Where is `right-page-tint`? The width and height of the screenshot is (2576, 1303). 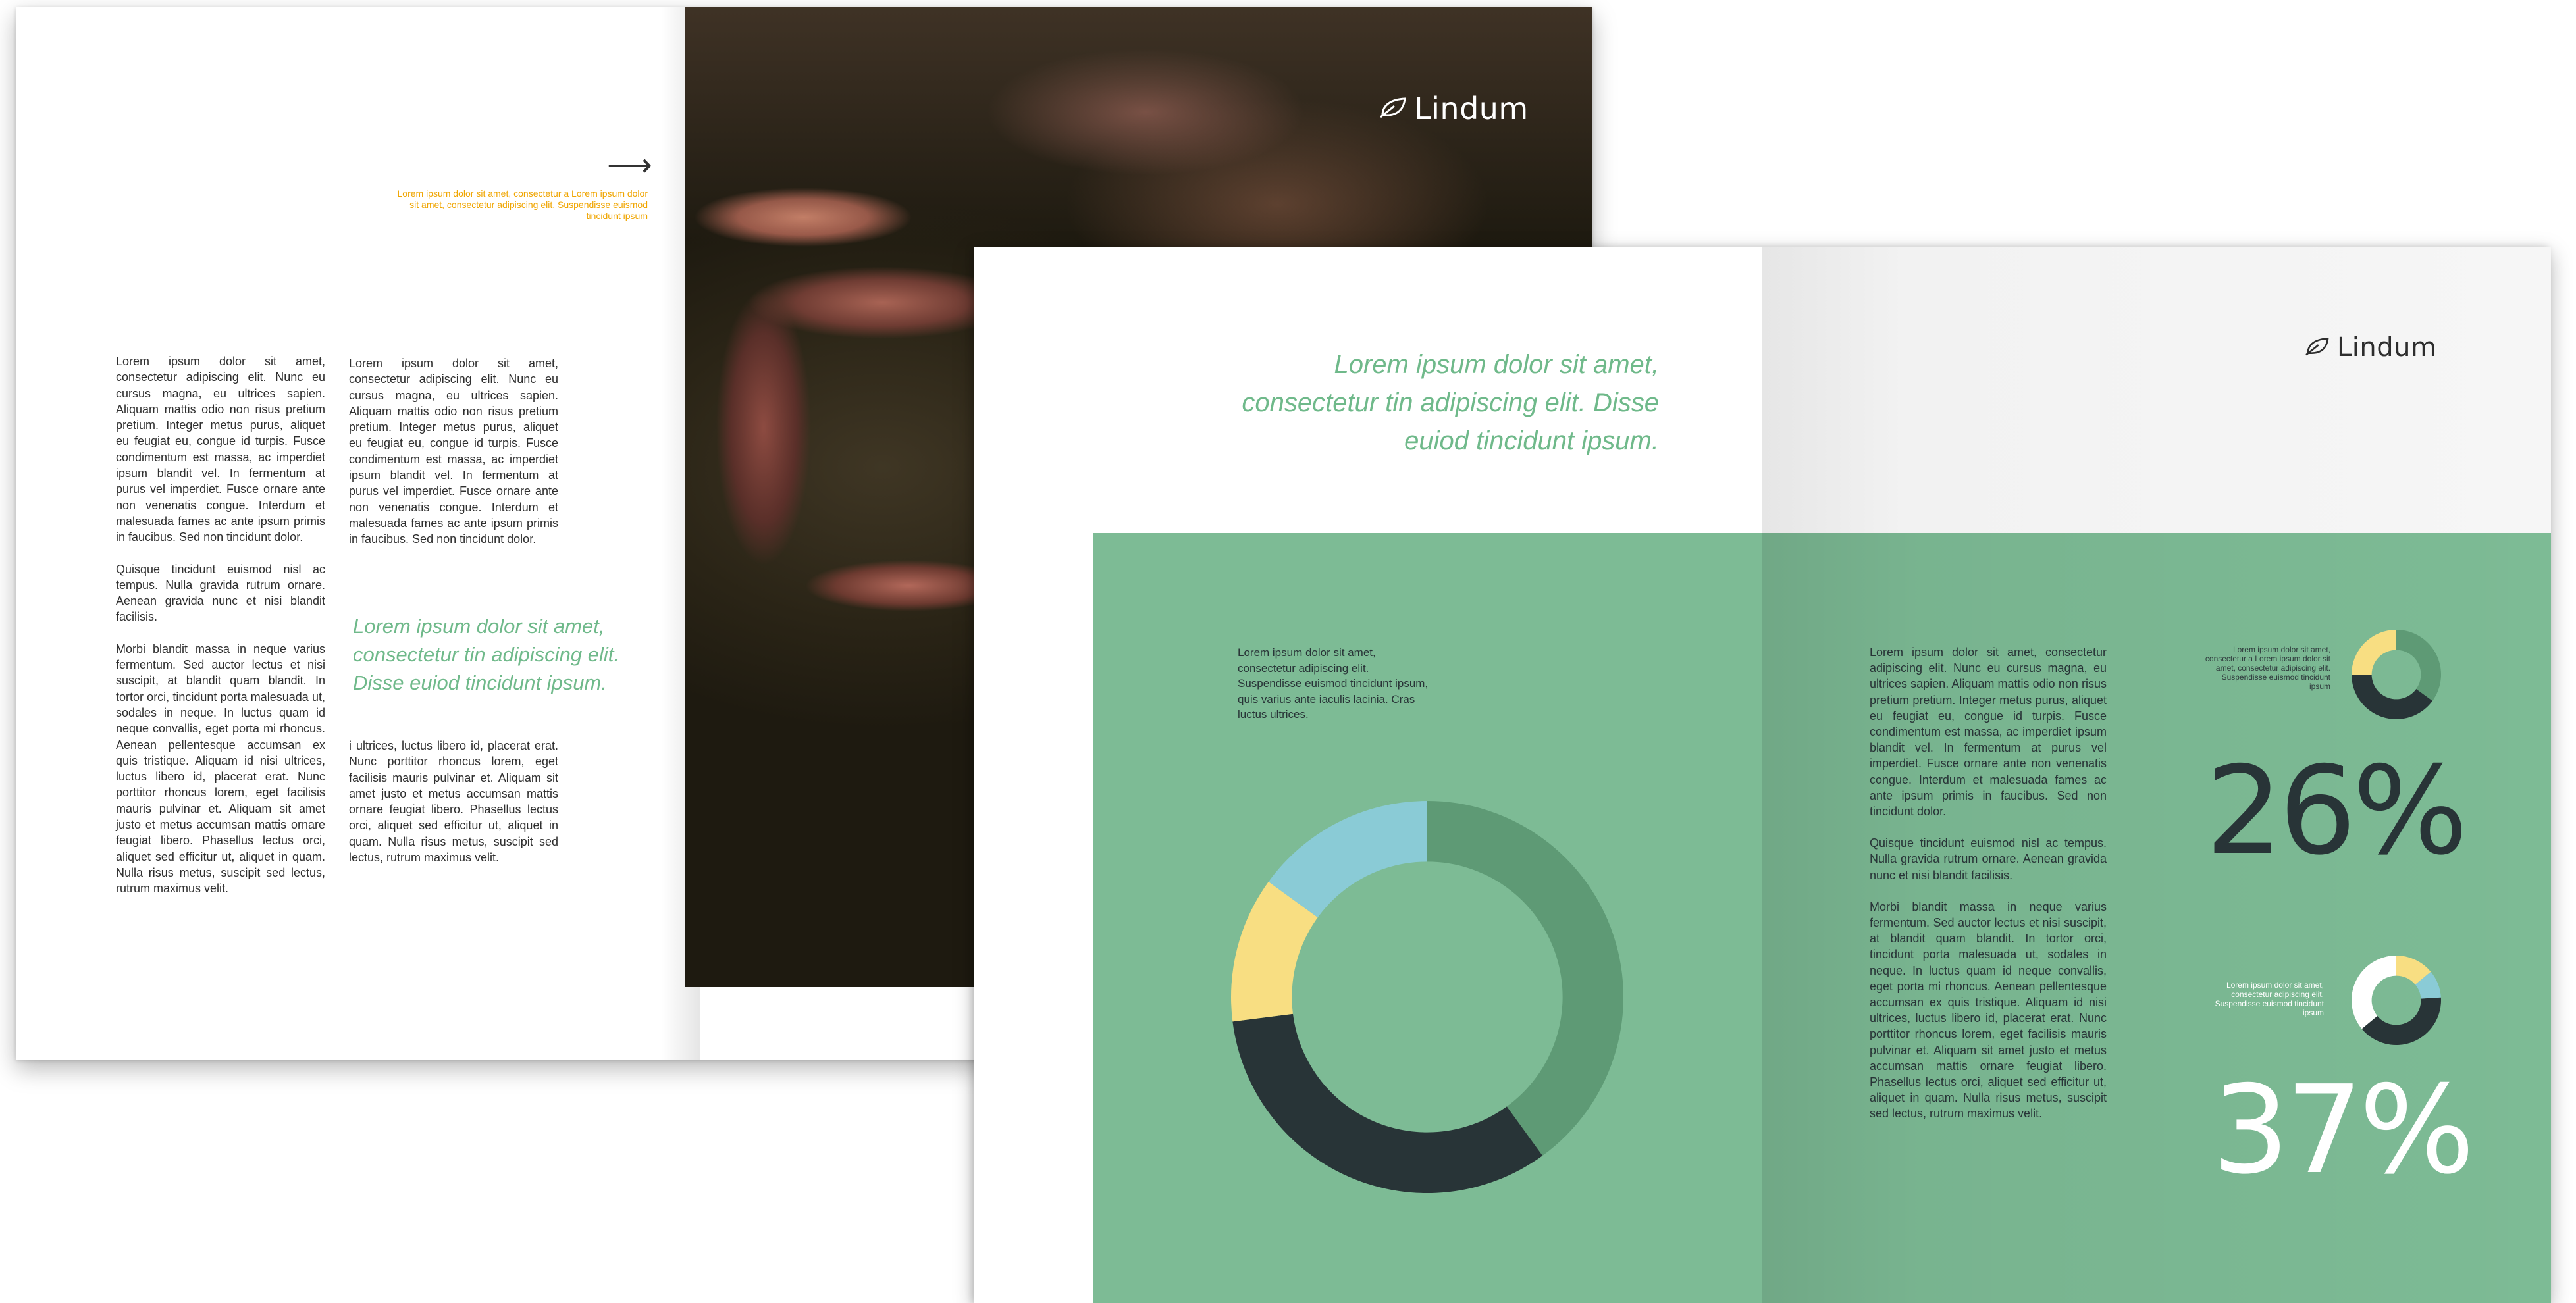
right-page-tint is located at coordinates (2156, 390).